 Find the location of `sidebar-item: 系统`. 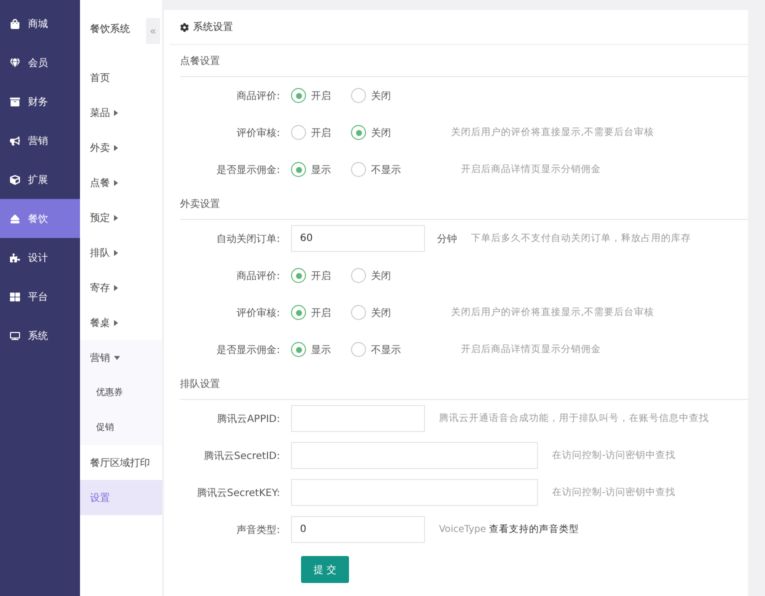

sidebar-item: 系统 is located at coordinates (40, 335).